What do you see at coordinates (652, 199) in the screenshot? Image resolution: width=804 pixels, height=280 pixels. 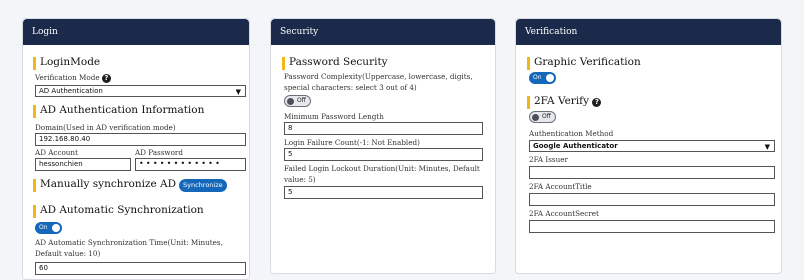 I see `twofa-account-title-input` at bounding box center [652, 199].